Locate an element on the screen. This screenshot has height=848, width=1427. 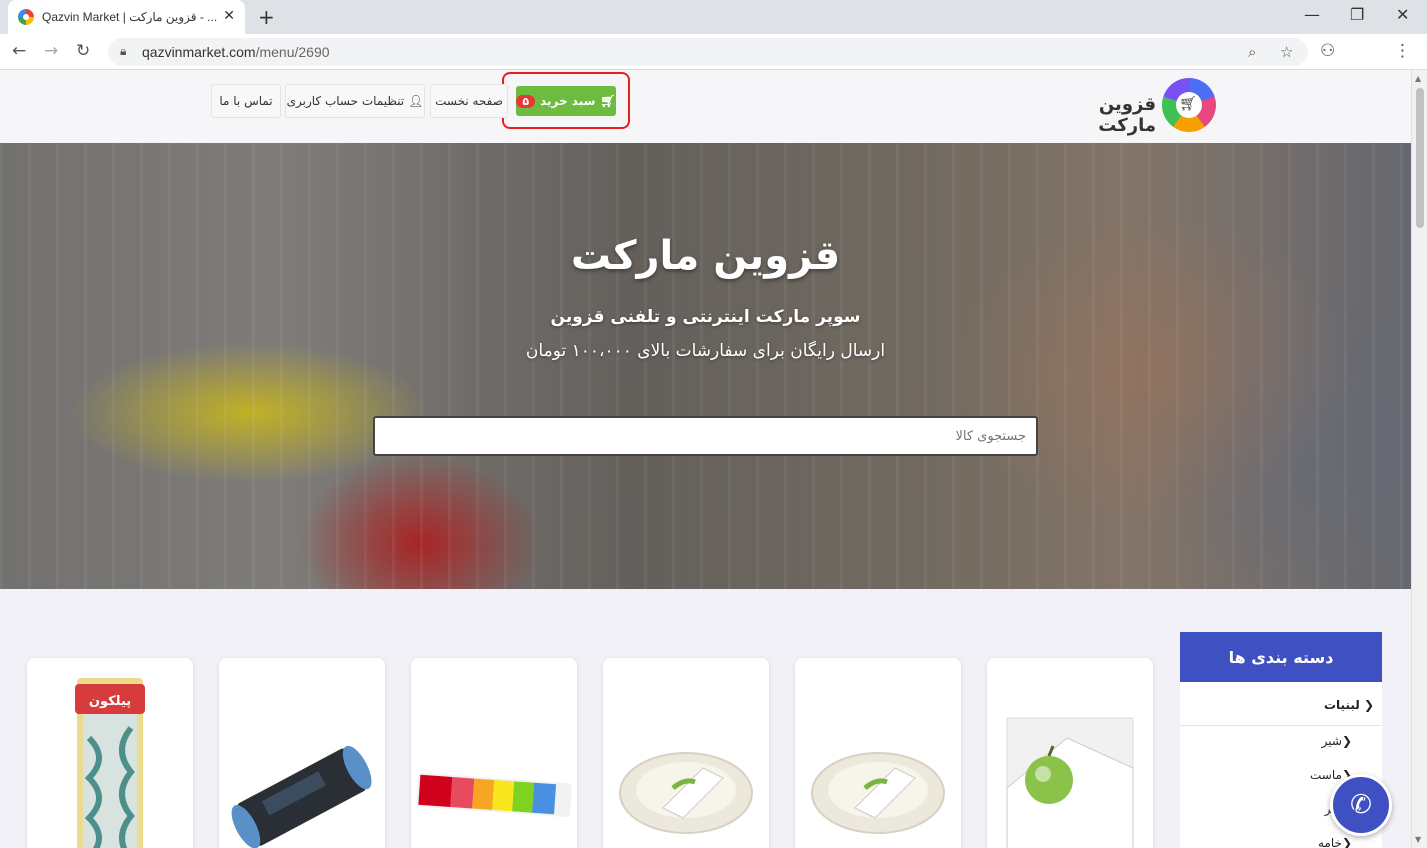
call-button: ✆ is located at coordinates (1361, 805).